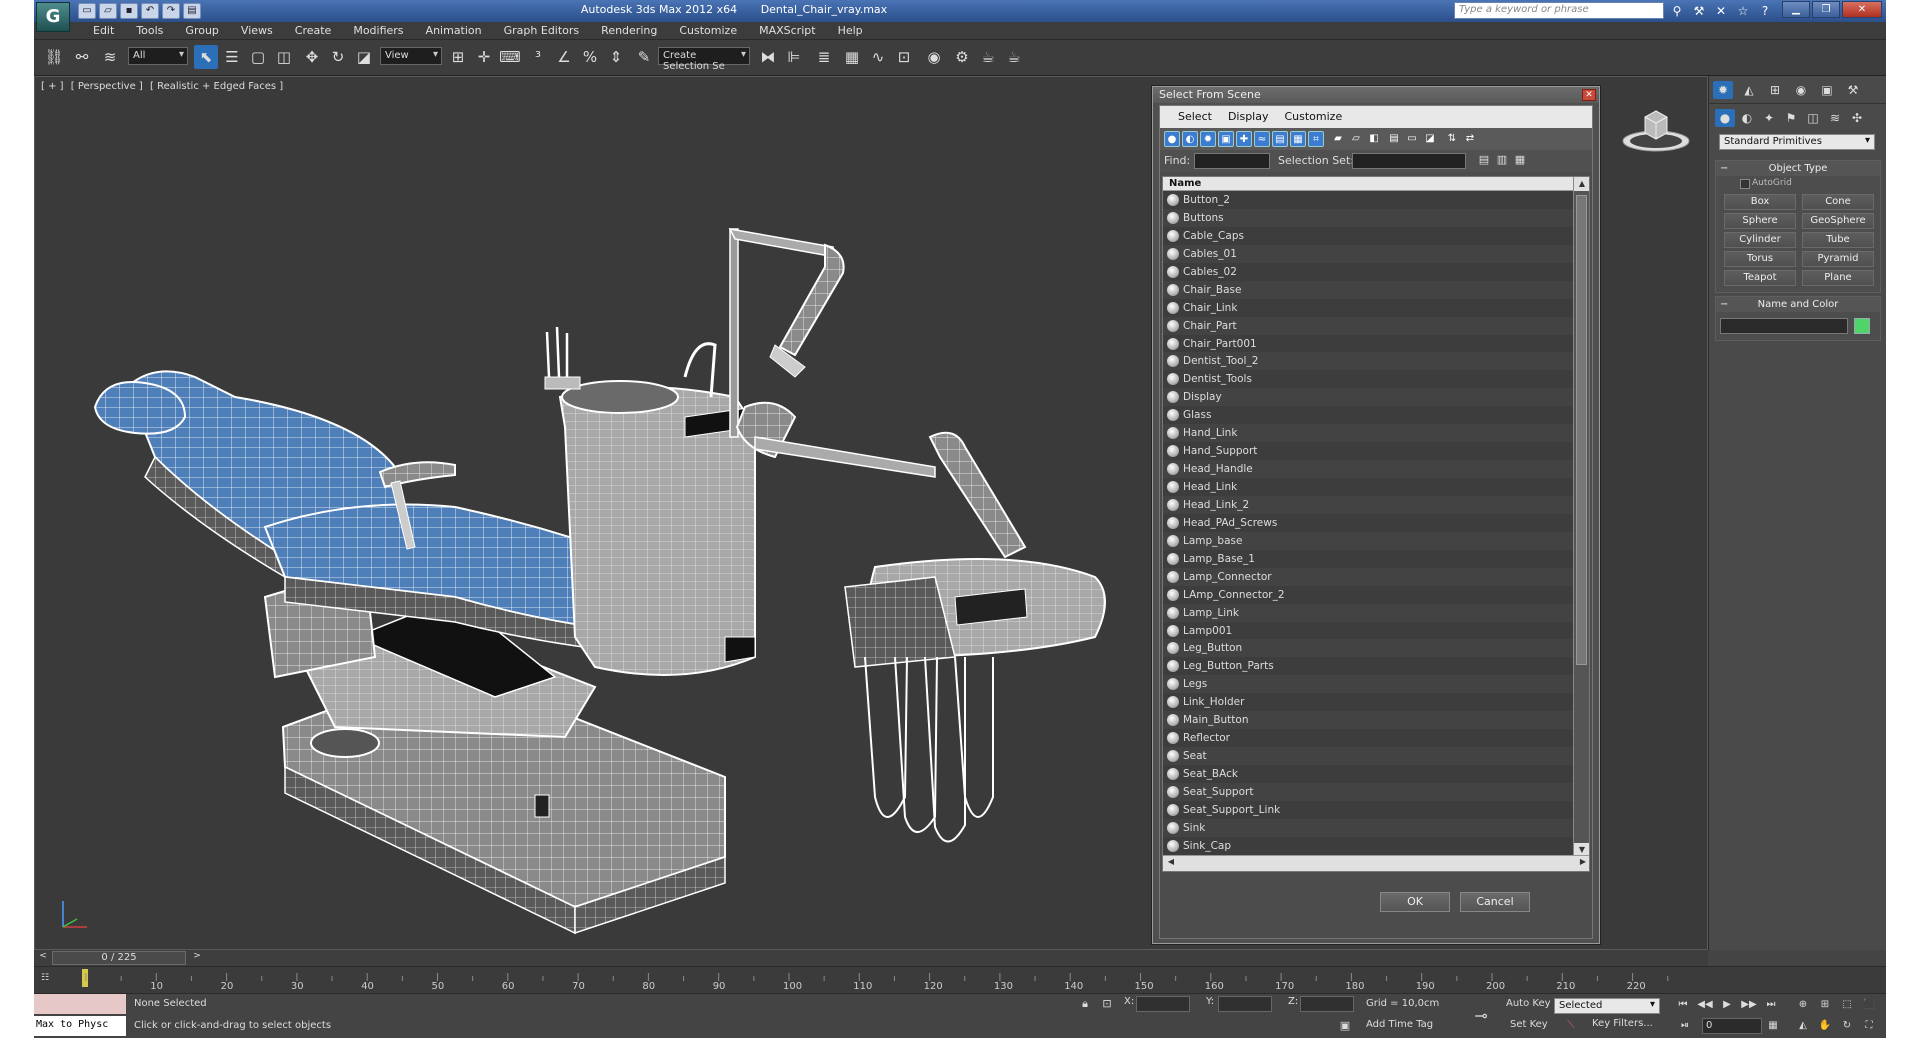 This screenshot has width=1920, height=1038. Describe the element at coordinates (1368, 702) in the screenshot. I see `list-item: Link_Holder` at that location.